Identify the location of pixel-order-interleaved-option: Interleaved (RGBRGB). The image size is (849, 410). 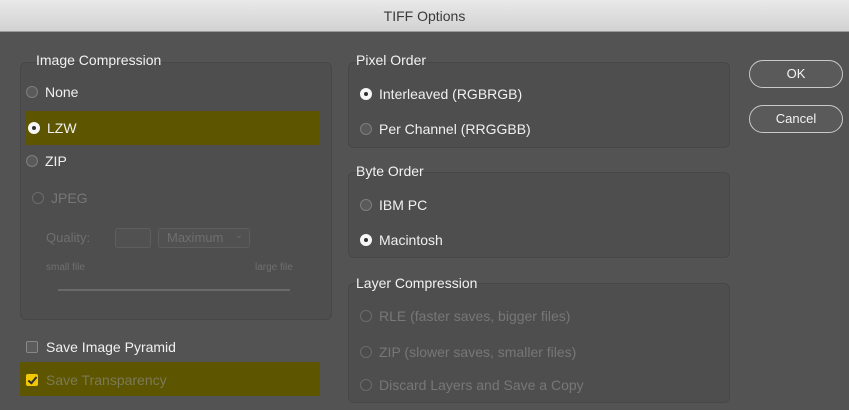
(441, 94).